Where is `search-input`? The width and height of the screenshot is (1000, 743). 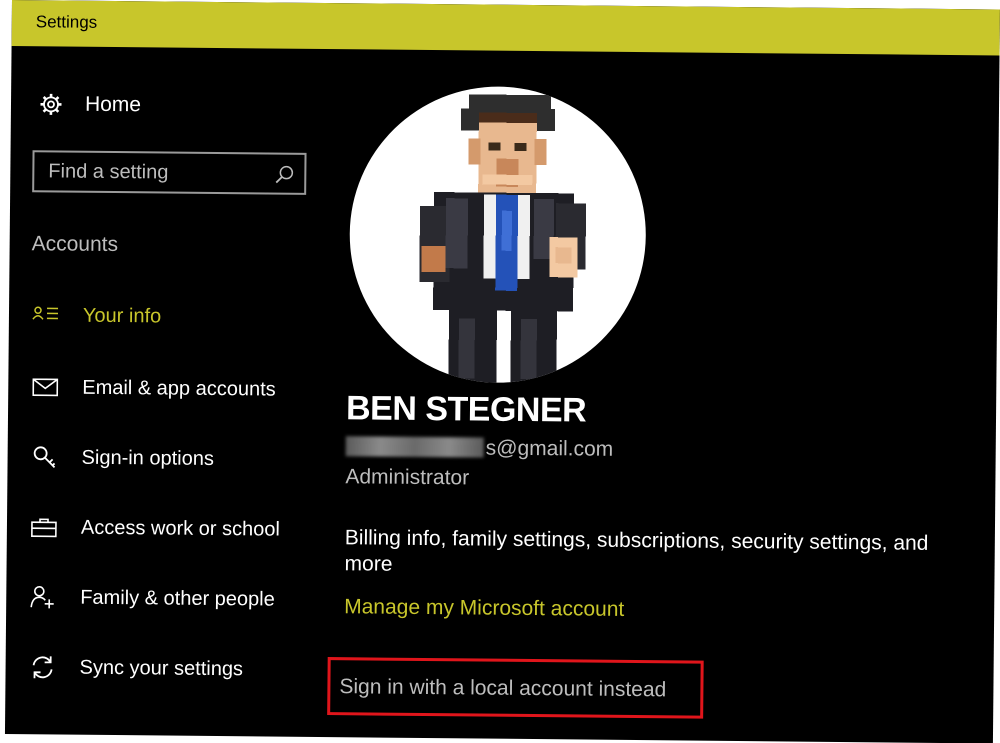
search-input is located at coordinates (158, 172).